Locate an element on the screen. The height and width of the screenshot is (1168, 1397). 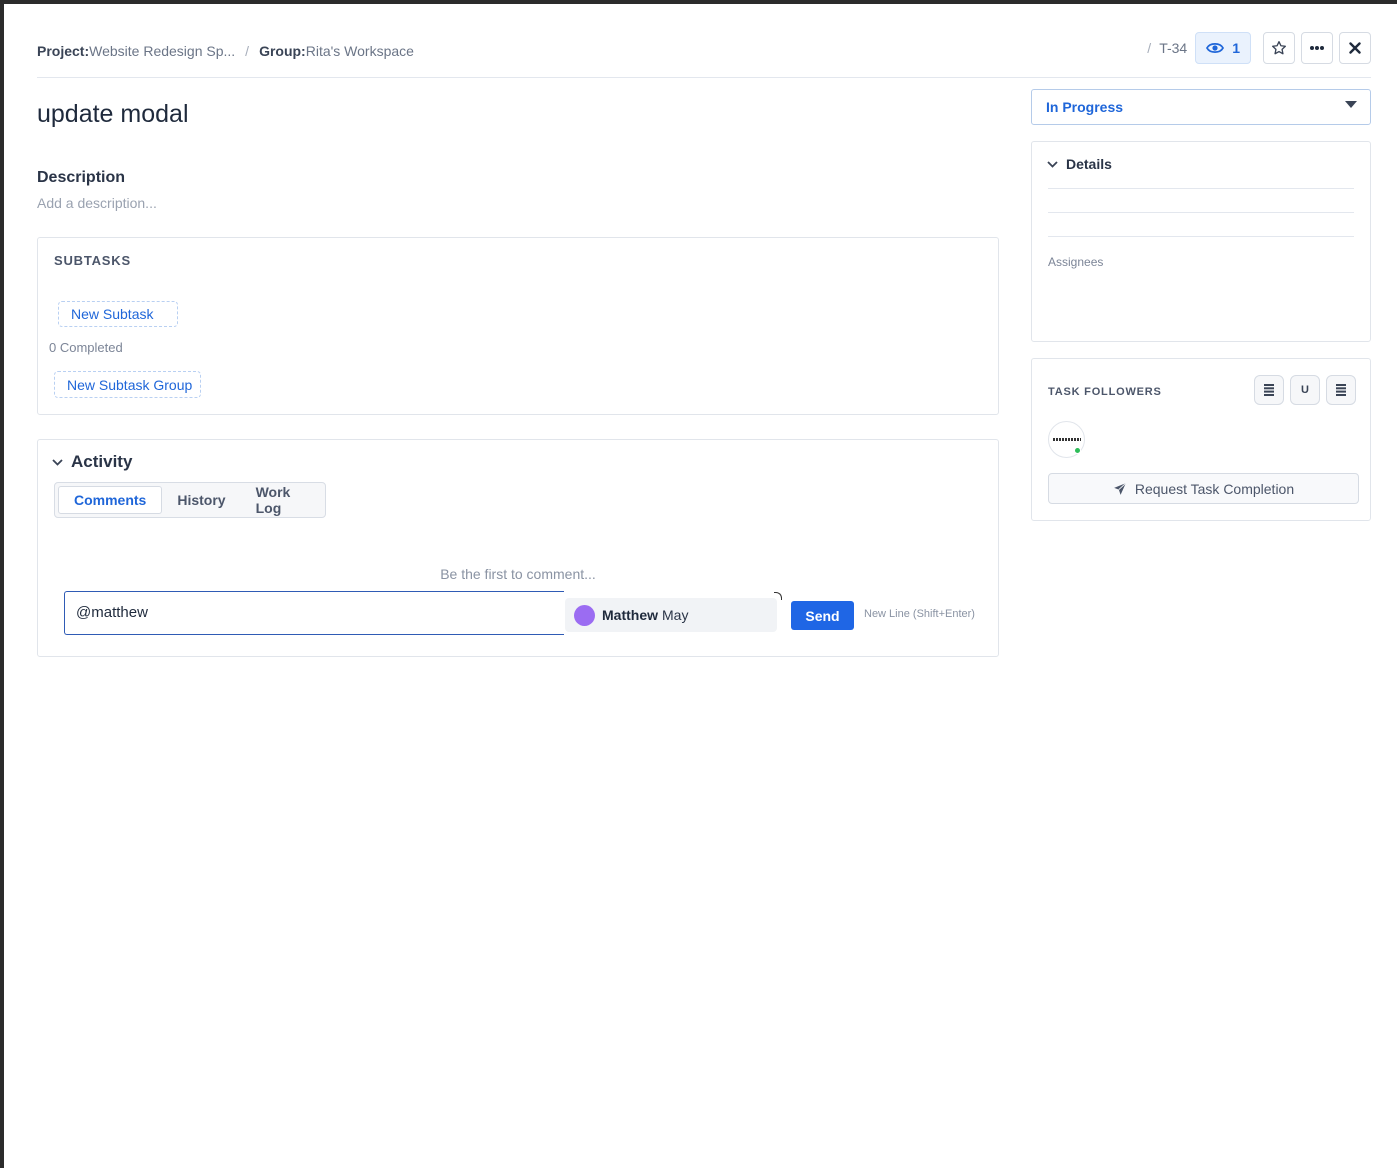
eye-icon is located at coordinates (1215, 48).